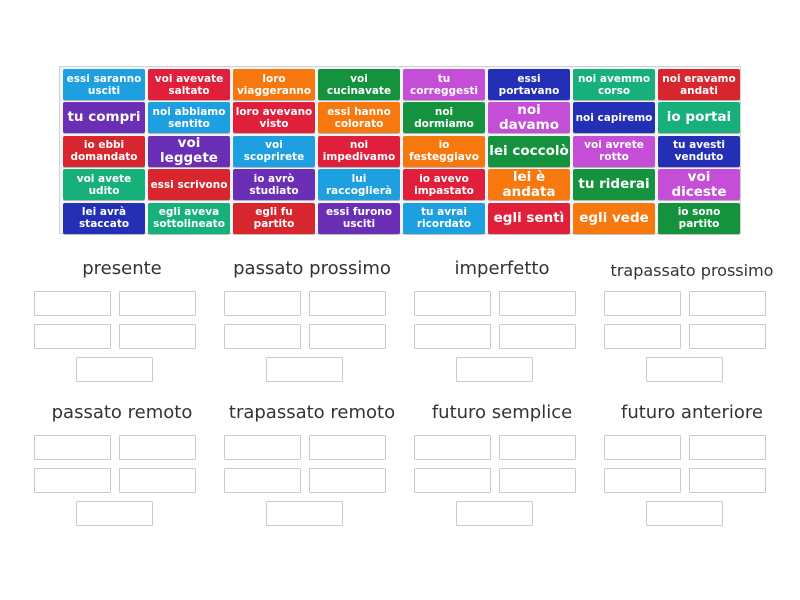  What do you see at coordinates (274, 218) in the screenshot?
I see `answer-tile: egli fu partito` at bounding box center [274, 218].